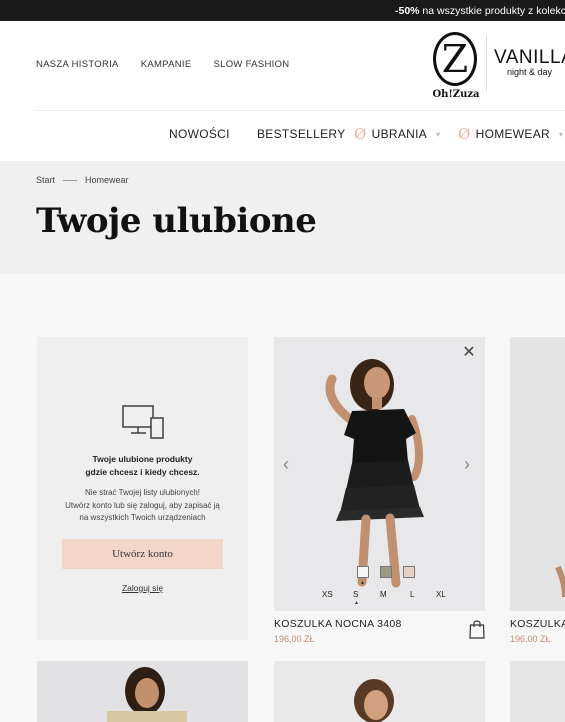 Image resolution: width=565 pixels, height=722 pixels. What do you see at coordinates (166, 64) in the screenshot?
I see `top-nav-item-campaigns: KAMPANIE` at bounding box center [166, 64].